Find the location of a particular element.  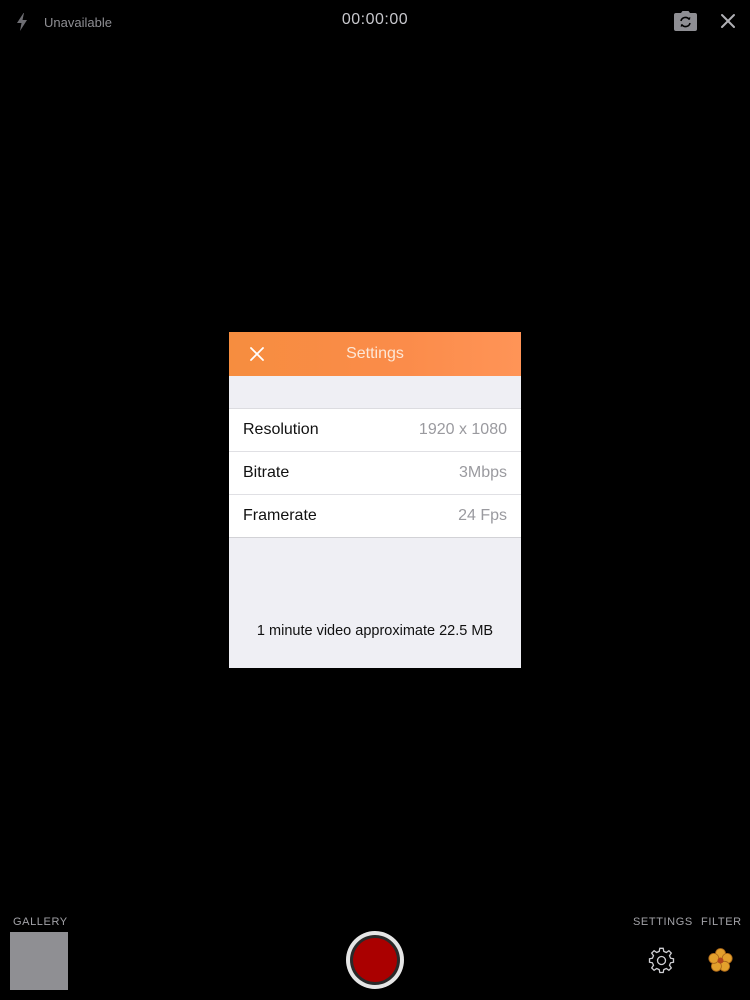

row-value: 1920 x 1080 is located at coordinates (462, 429).